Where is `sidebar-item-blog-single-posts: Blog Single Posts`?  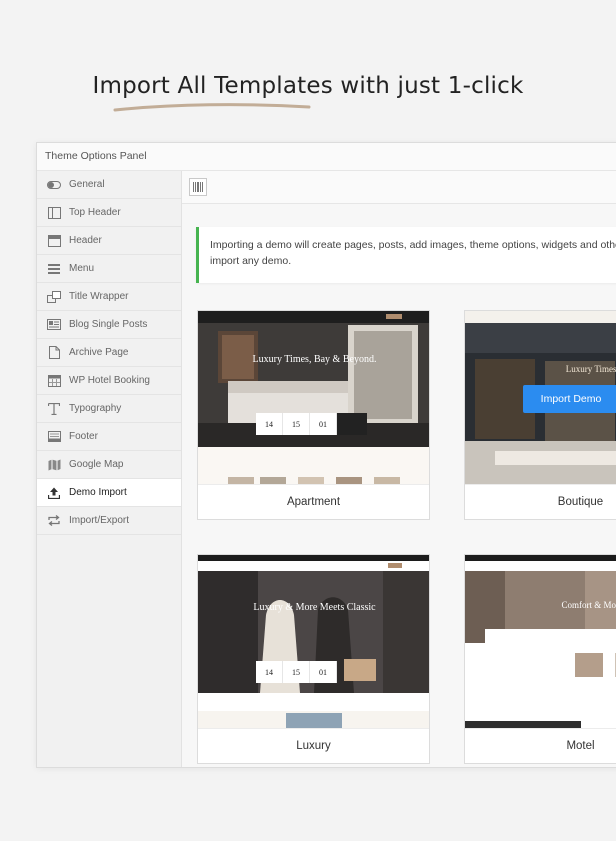 sidebar-item-blog-single-posts: Blog Single Posts is located at coordinates (109, 325).